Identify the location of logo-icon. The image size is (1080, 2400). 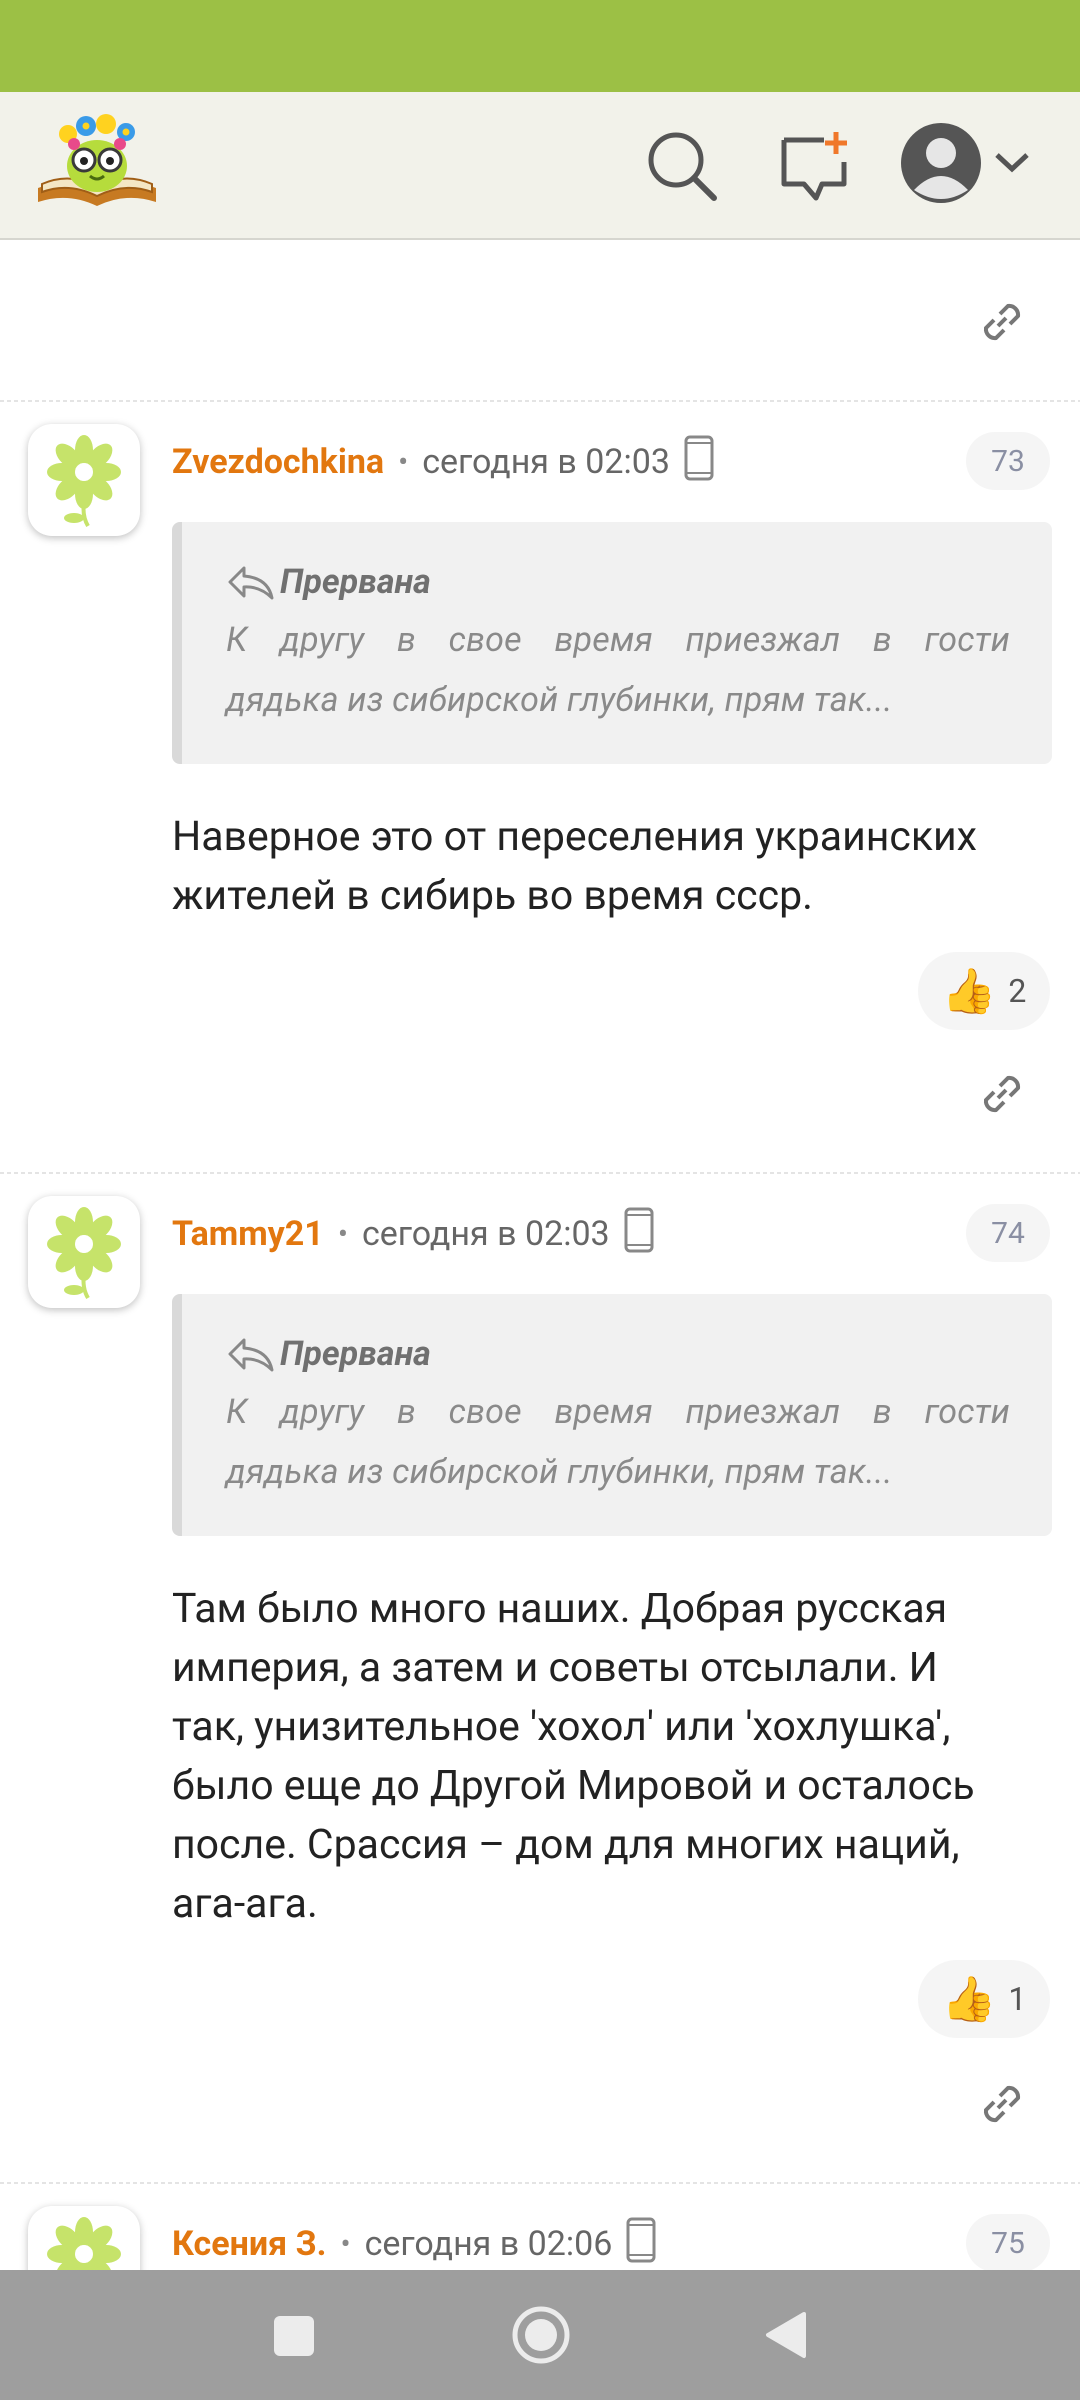
(97, 160).